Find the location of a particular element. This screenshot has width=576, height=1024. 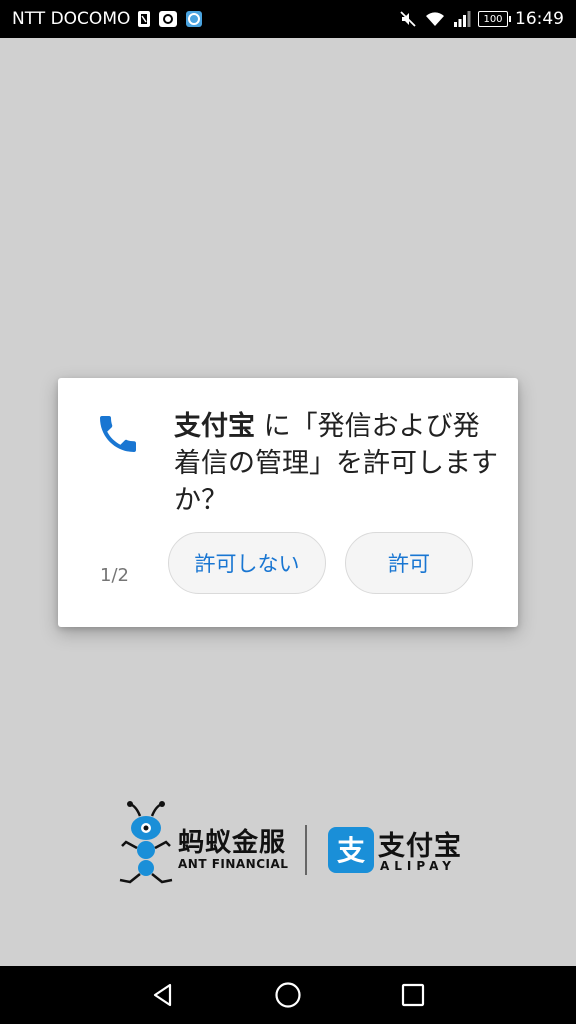

recents-icon is located at coordinates (413, 995).